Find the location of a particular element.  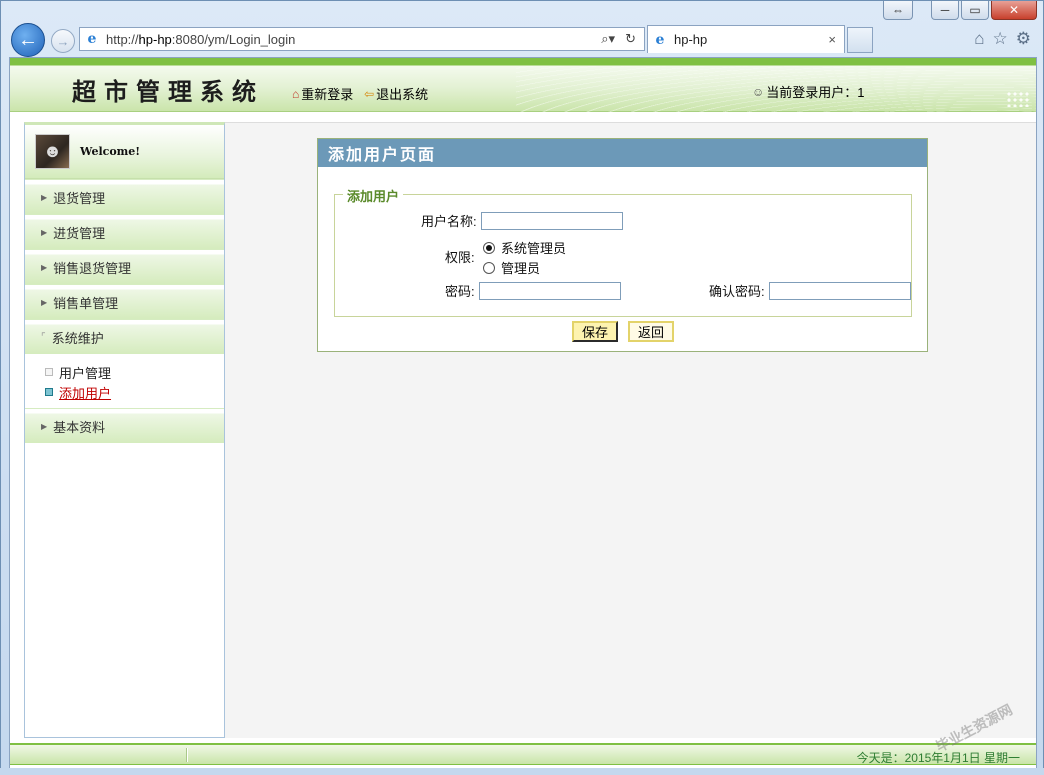

sidebar-subitem-user-management: 用户管理 is located at coordinates (134, 372).